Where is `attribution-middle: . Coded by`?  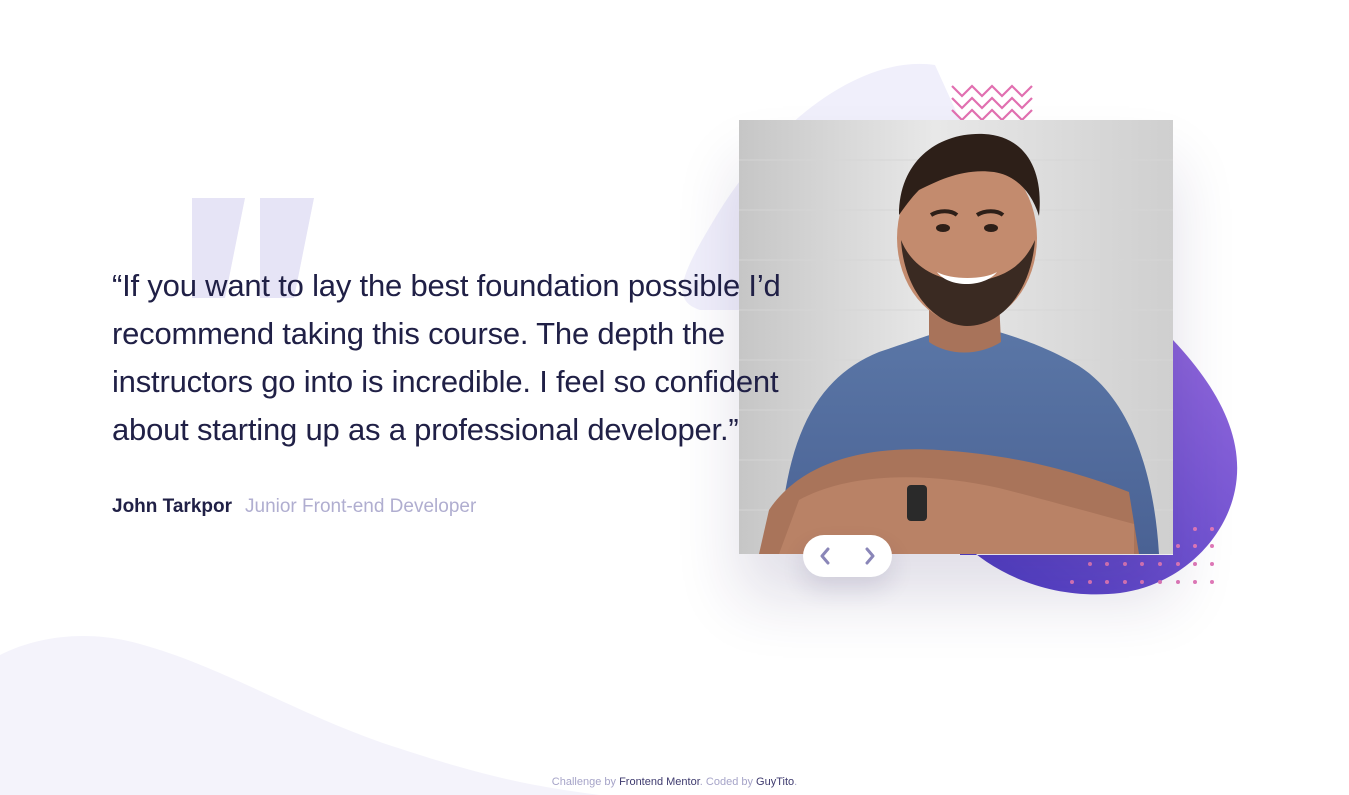
attribution-middle: . Coded by is located at coordinates (726, 782).